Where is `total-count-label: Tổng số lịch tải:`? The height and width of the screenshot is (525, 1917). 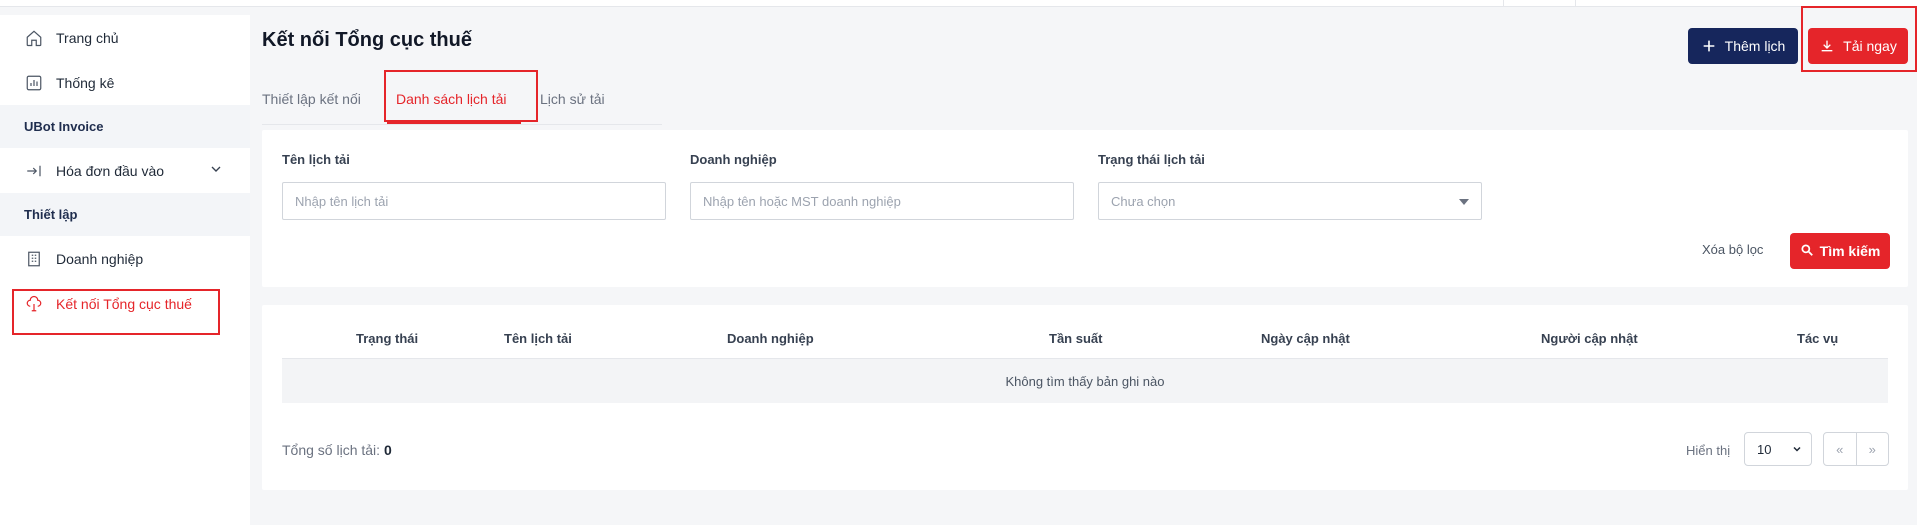
total-count-label: Tổng số lịch tải: is located at coordinates (331, 450).